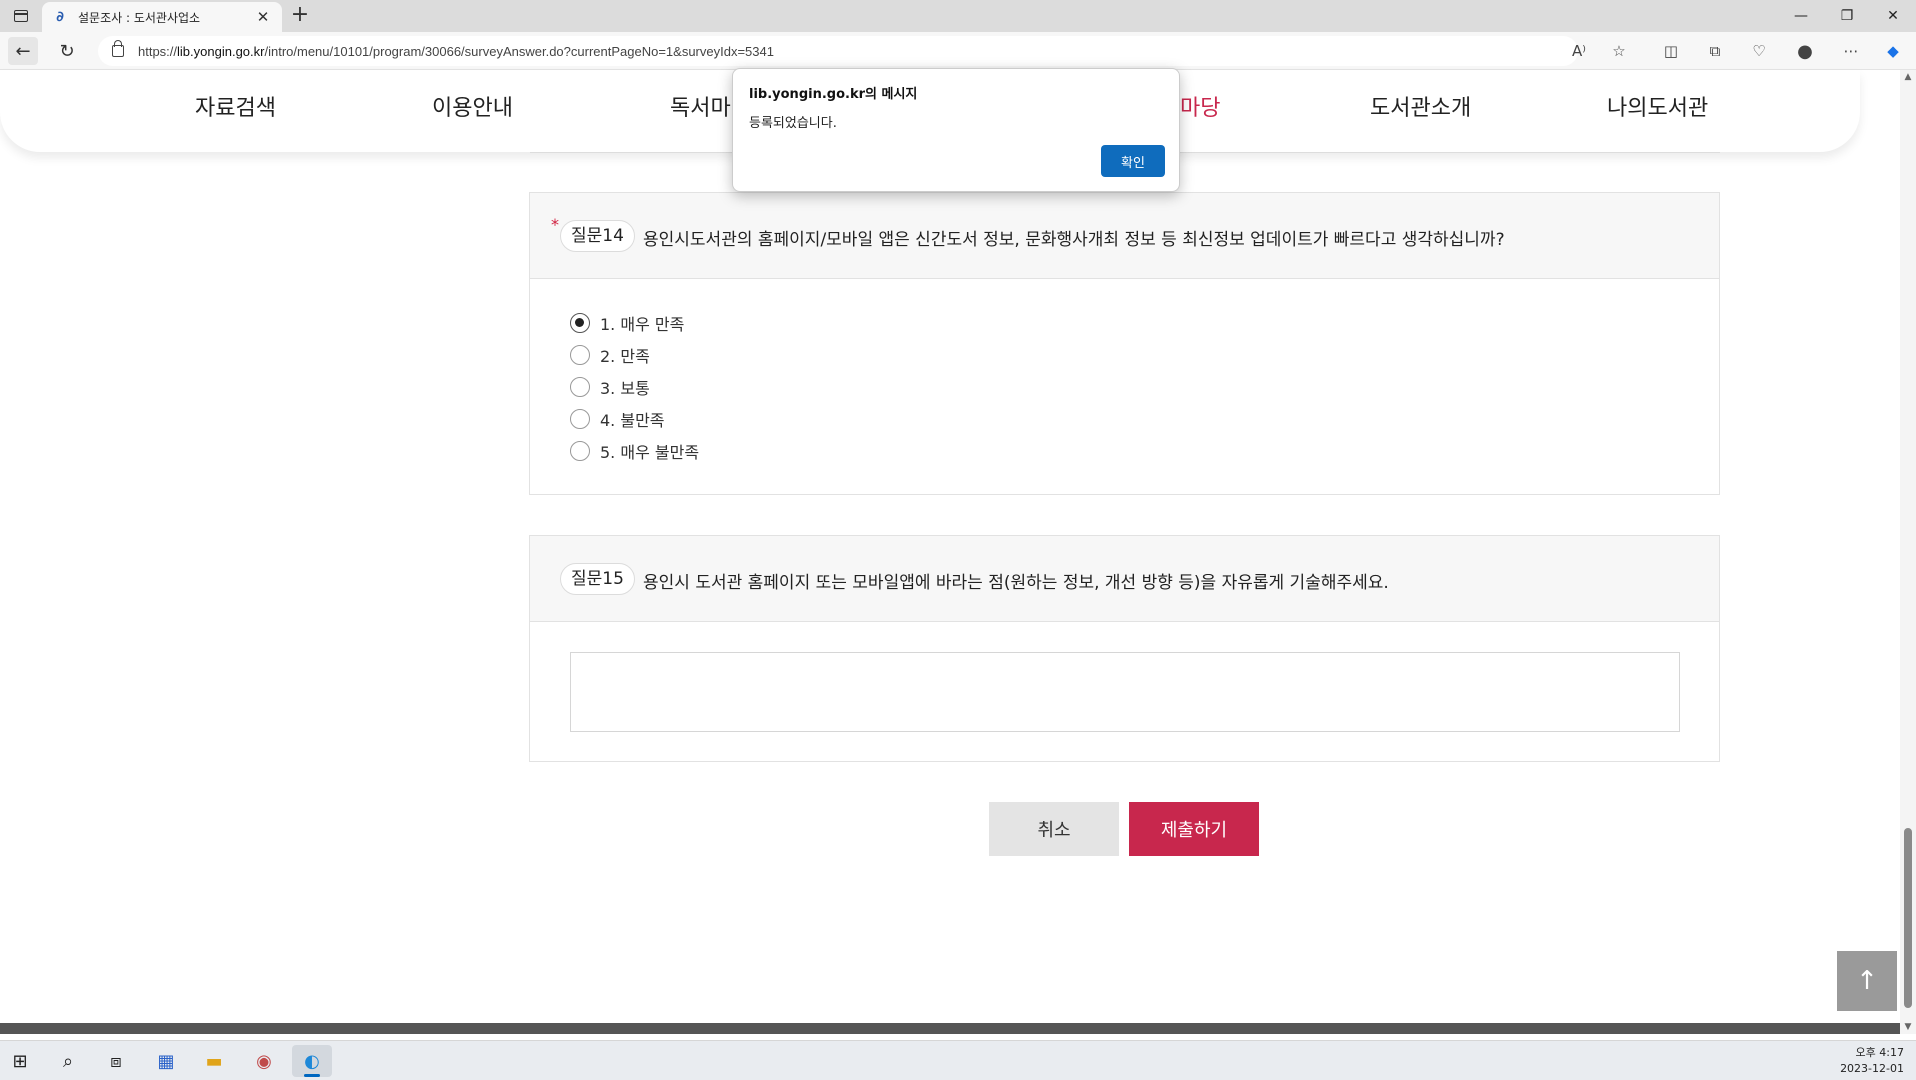  Describe the element at coordinates (60, 17) in the screenshot. I see `site-favicon-icon: ∂` at that location.